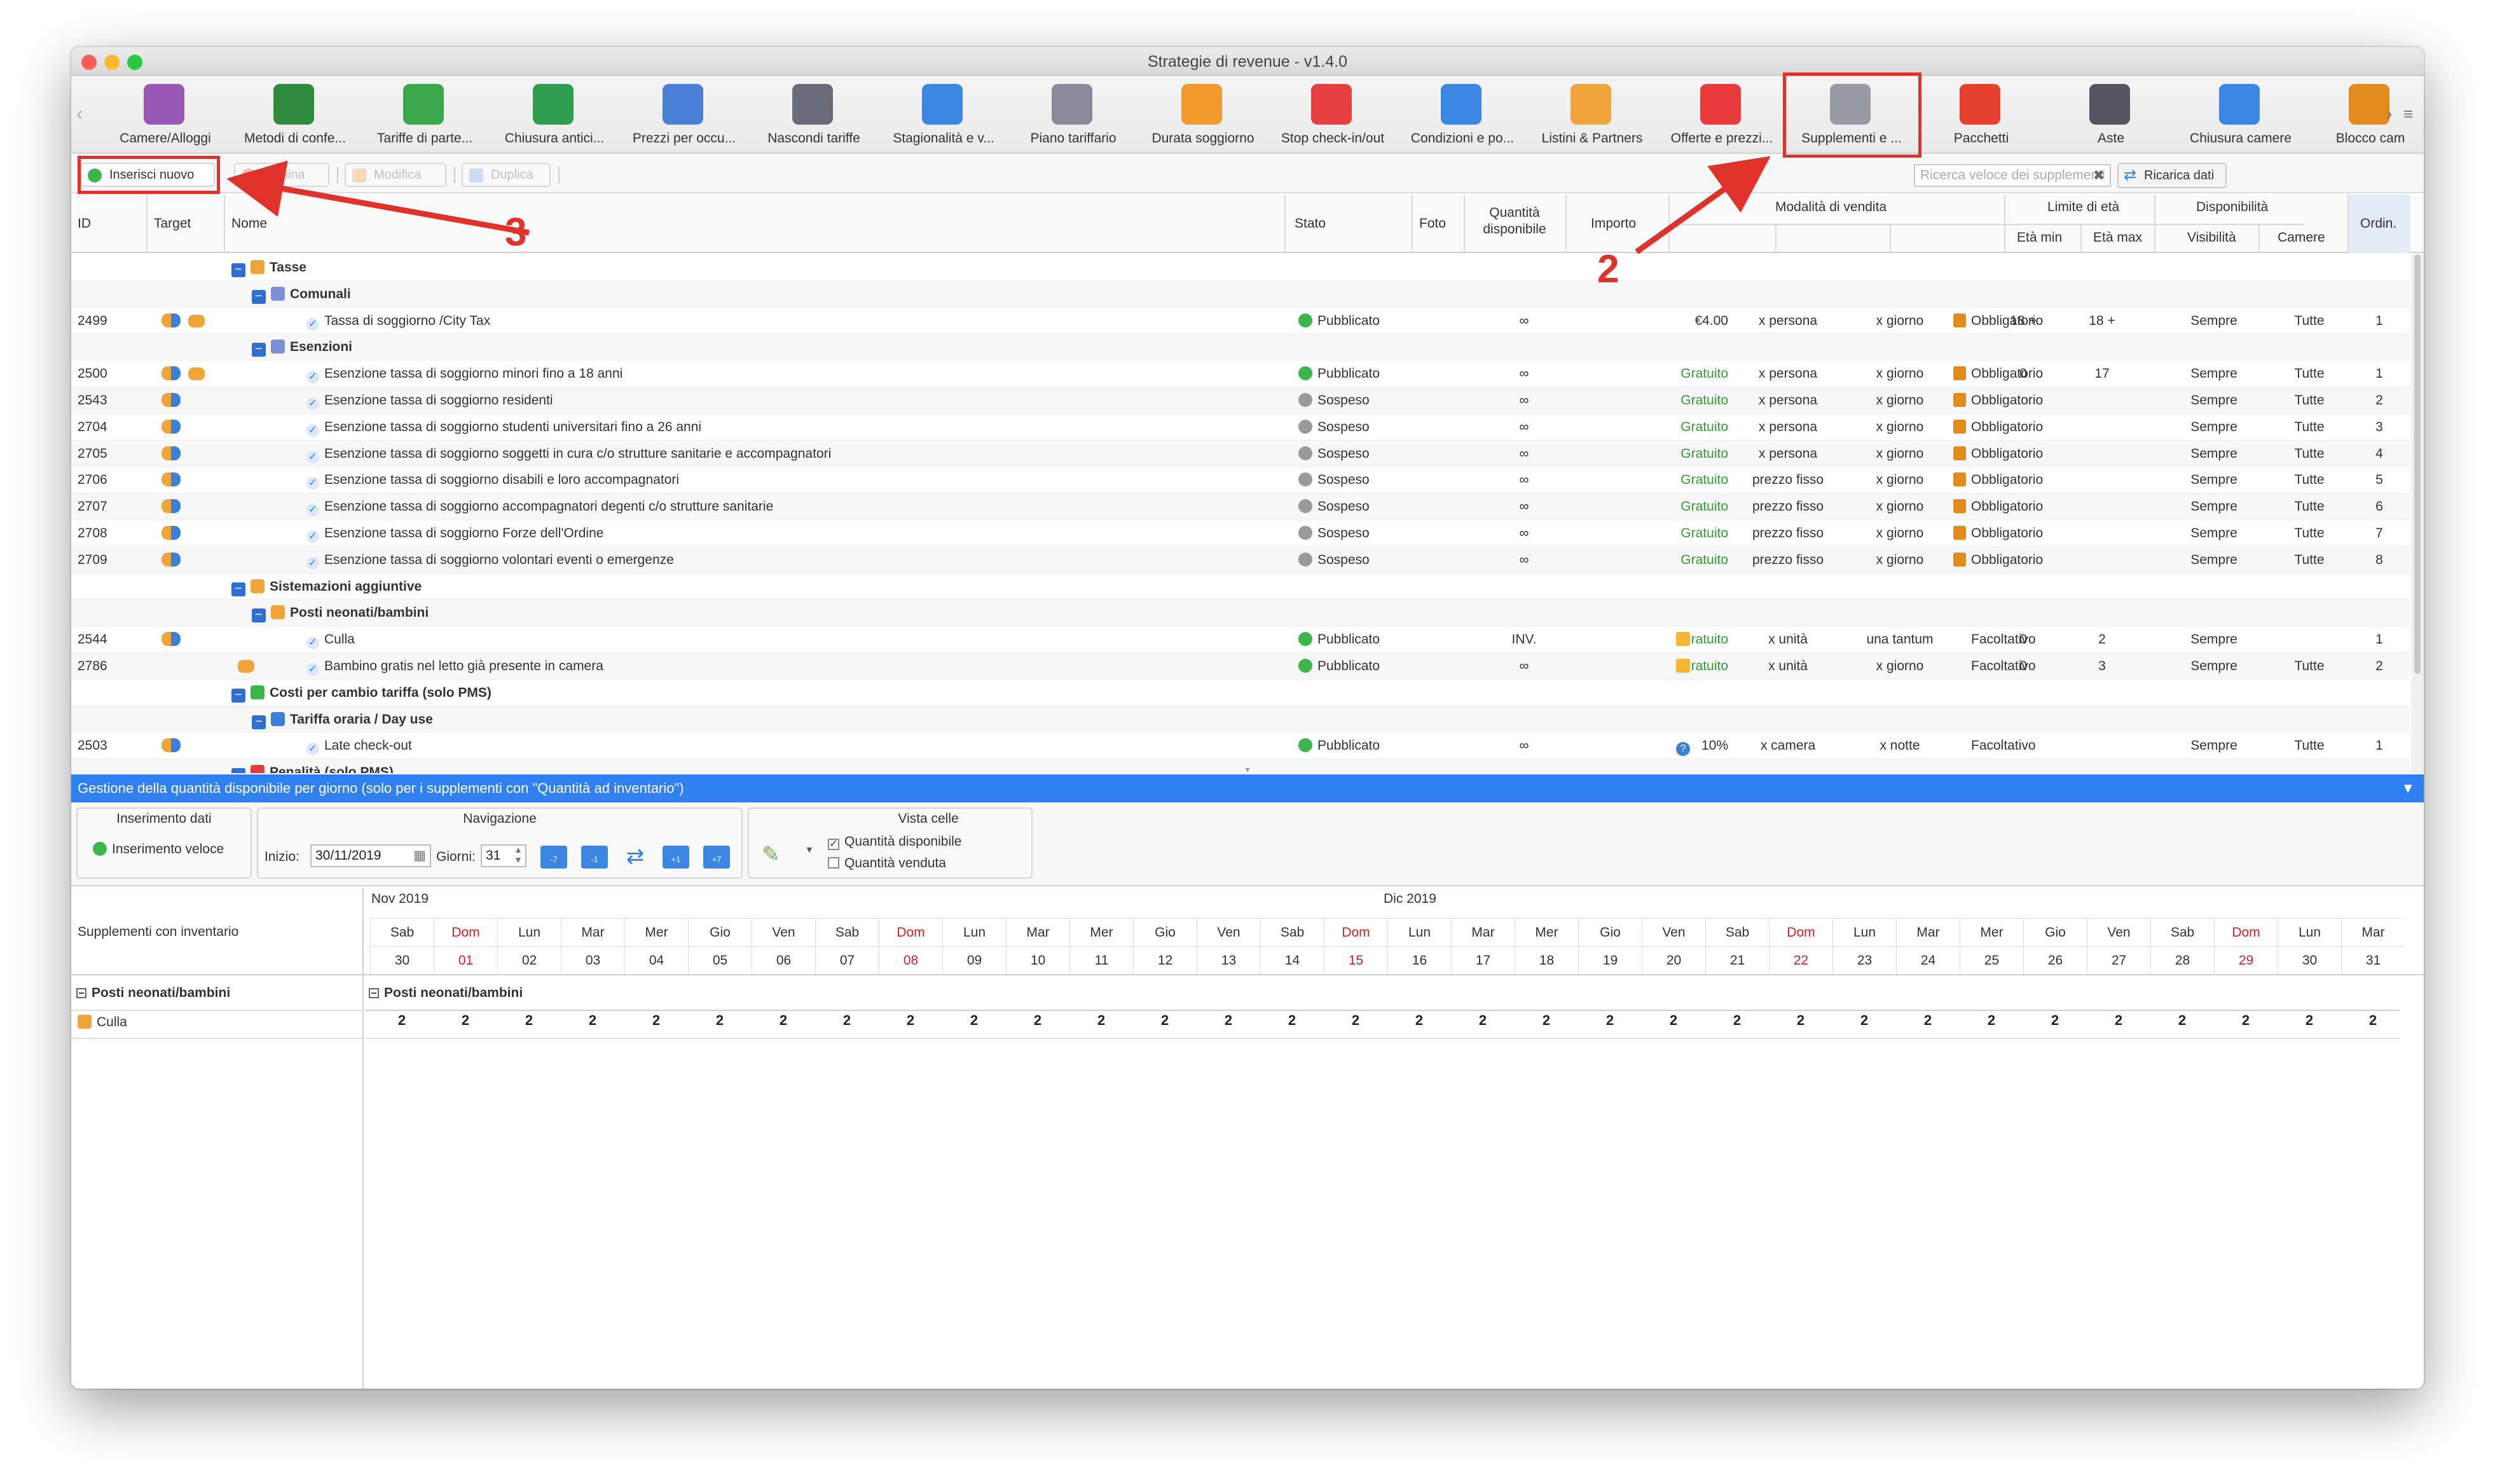 Image resolution: width=2495 pixels, height=1484 pixels. What do you see at coordinates (516, 232) in the screenshot?
I see `annotation-label: 3` at bounding box center [516, 232].